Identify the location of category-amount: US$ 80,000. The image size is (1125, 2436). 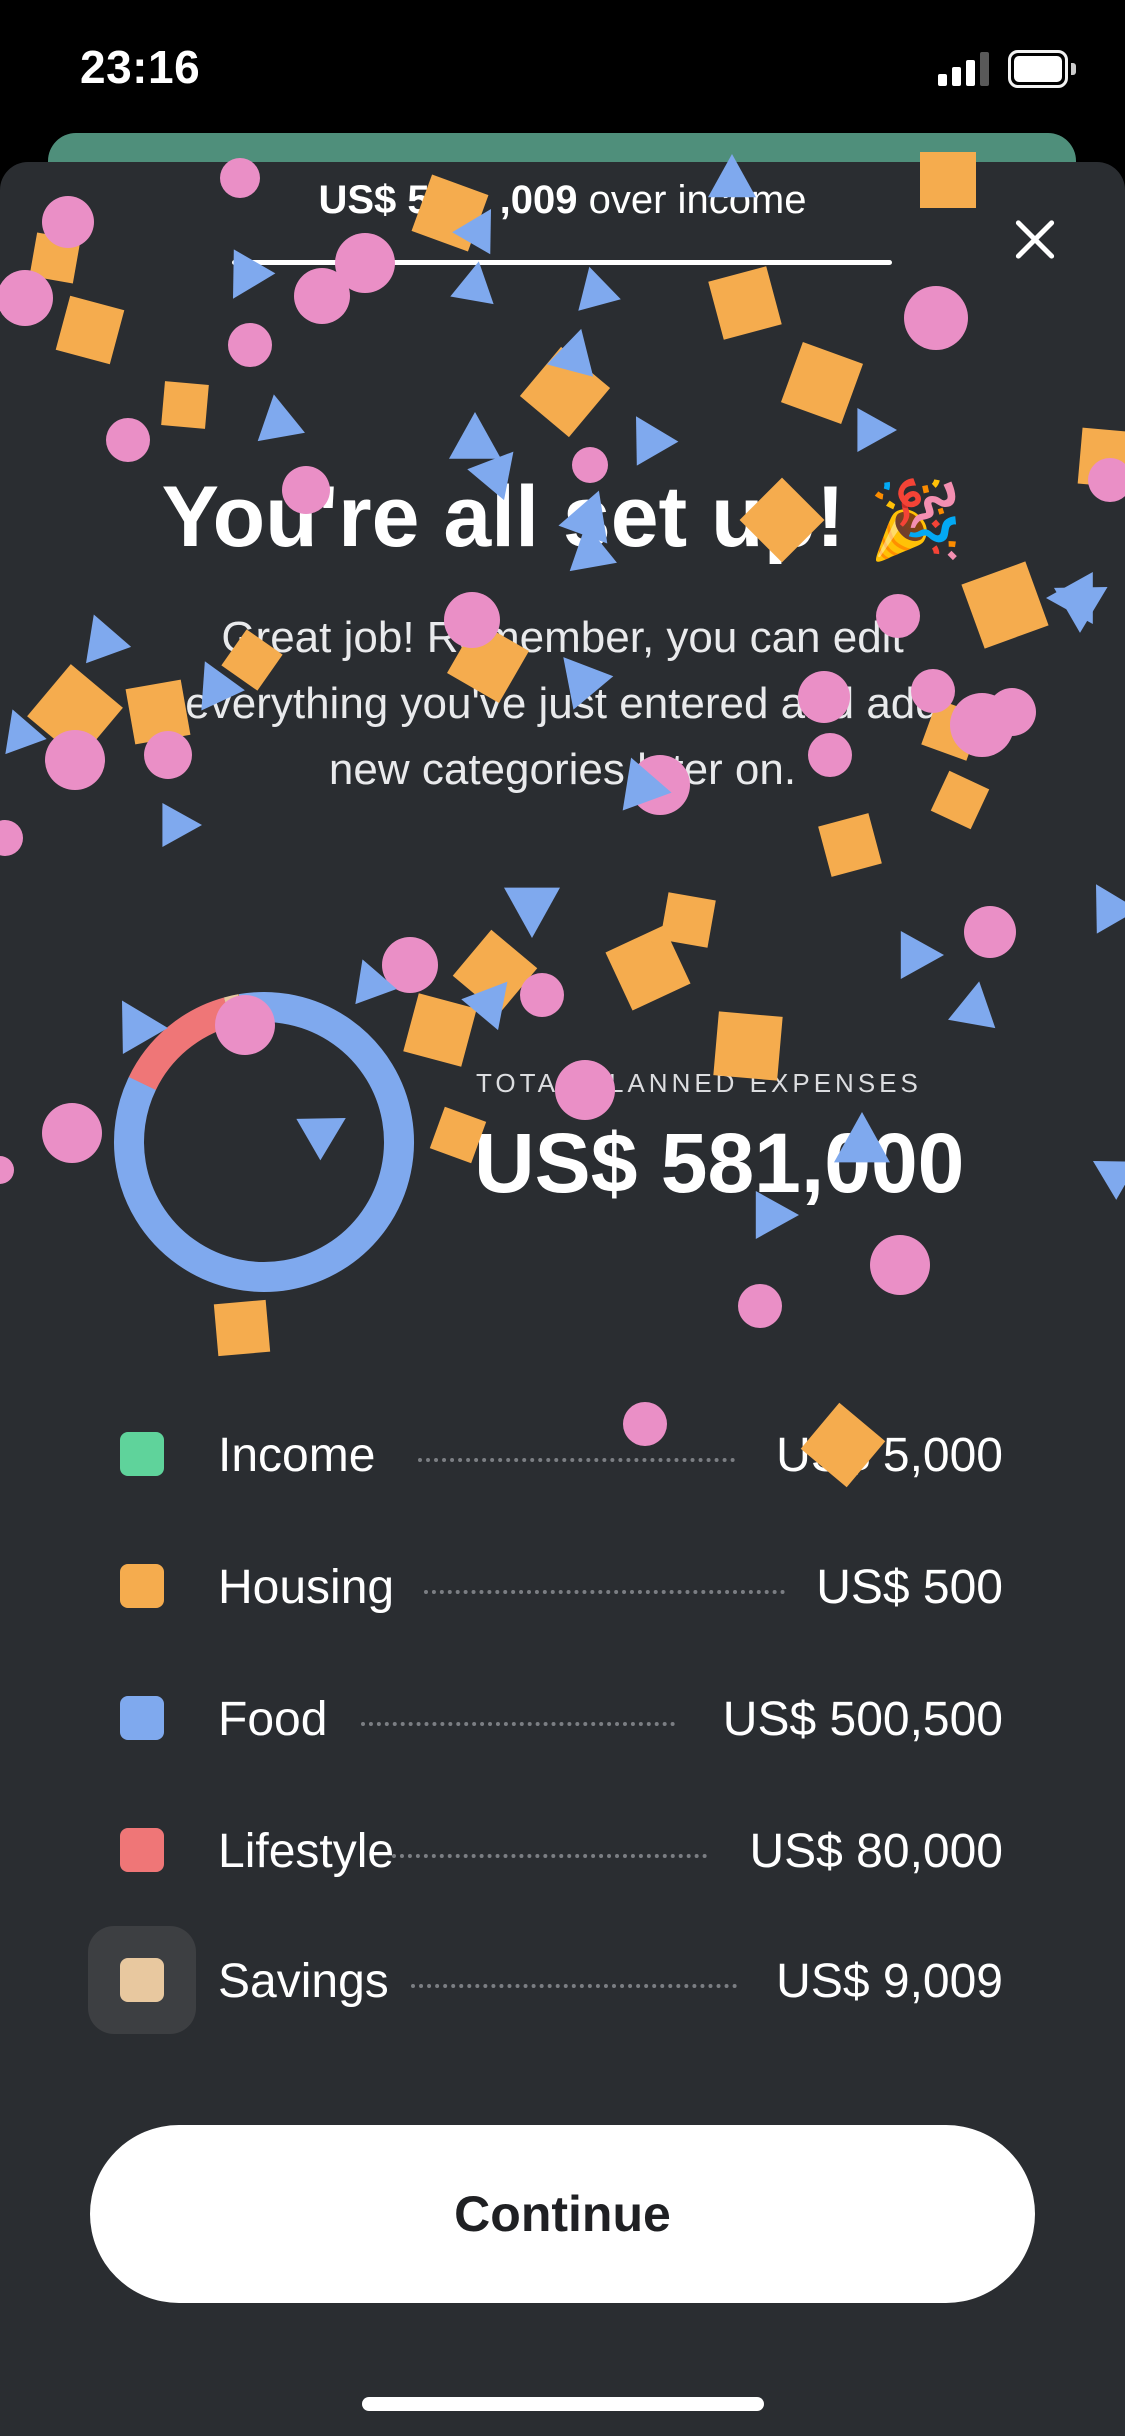
(876, 1851).